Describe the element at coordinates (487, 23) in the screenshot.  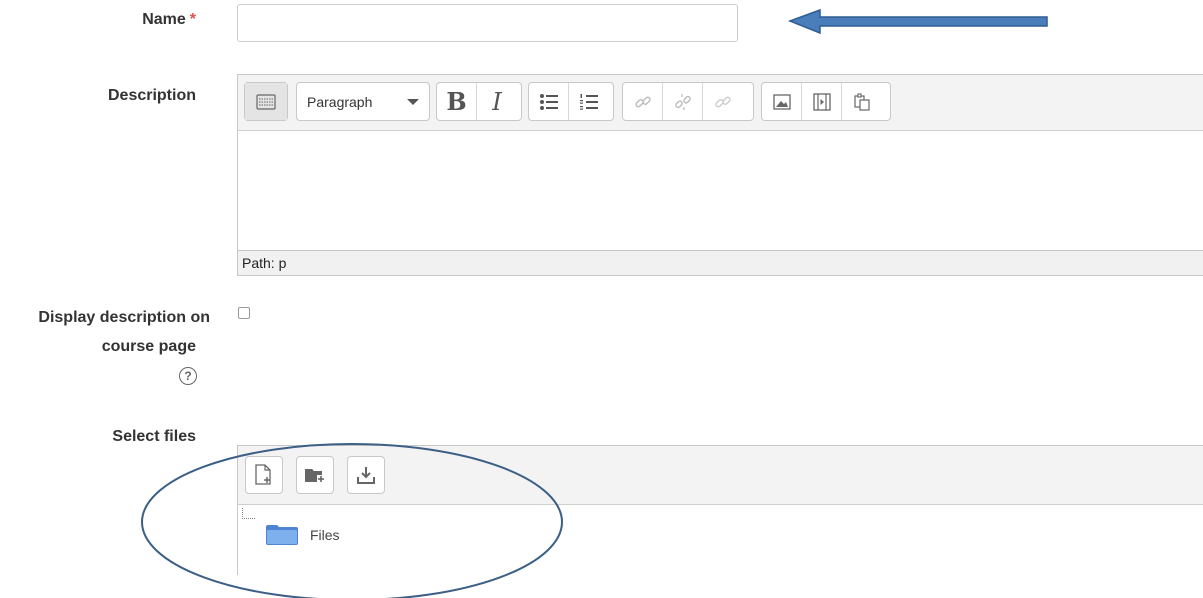
I see `name-input` at that location.